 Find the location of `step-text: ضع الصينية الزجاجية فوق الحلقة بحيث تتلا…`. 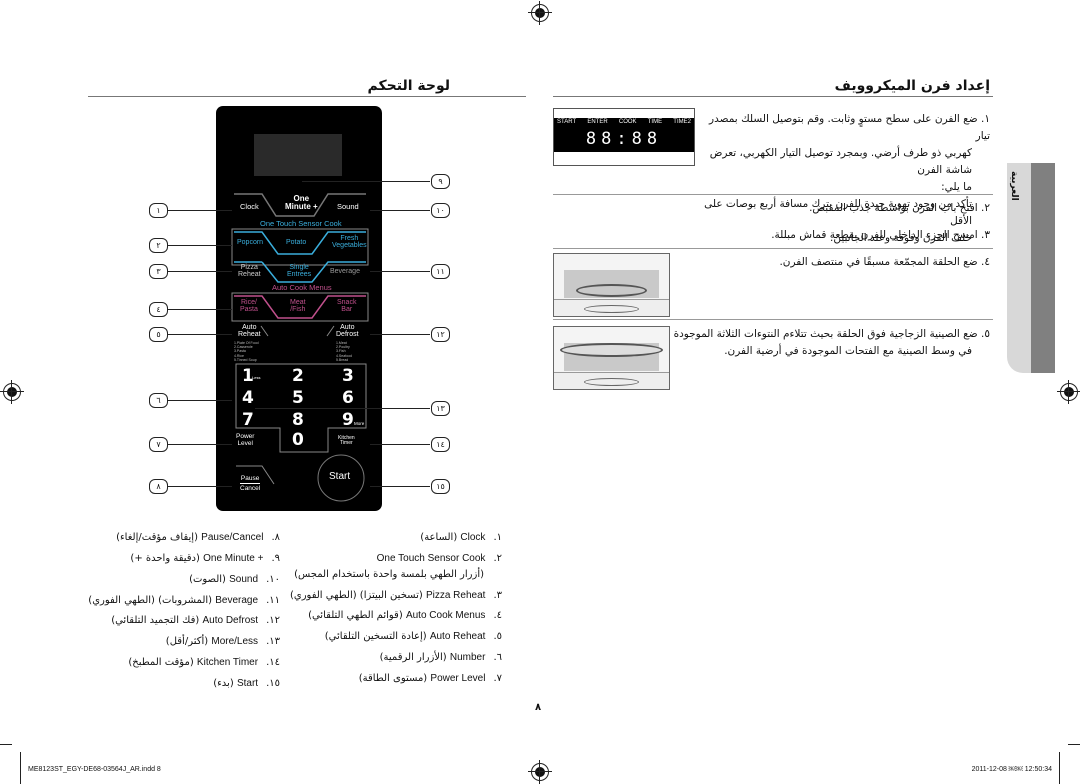

step-text: ضع الصينية الزجاجية فوق الحلقة بحيث تتلا… is located at coordinates (825, 334).